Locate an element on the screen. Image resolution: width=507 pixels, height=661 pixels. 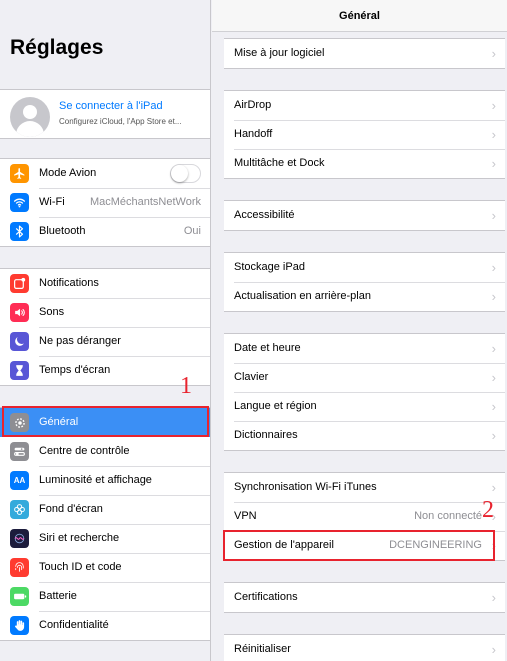
settings-group: AirDrop › Handoff › Multitâche et Dock › is located at coordinates (364, 134).